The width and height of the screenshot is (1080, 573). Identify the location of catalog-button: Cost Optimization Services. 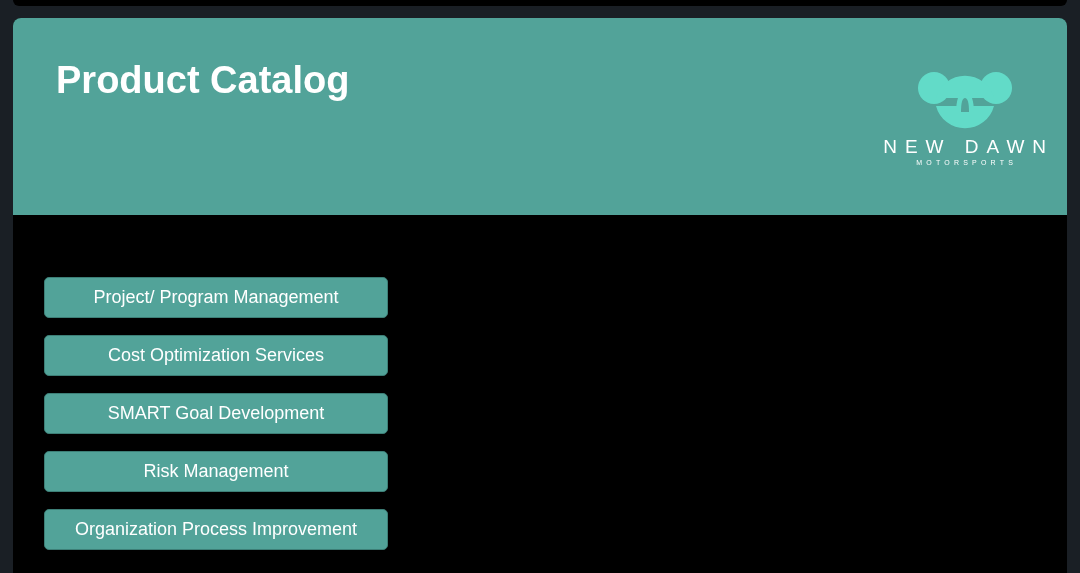
(216, 355).